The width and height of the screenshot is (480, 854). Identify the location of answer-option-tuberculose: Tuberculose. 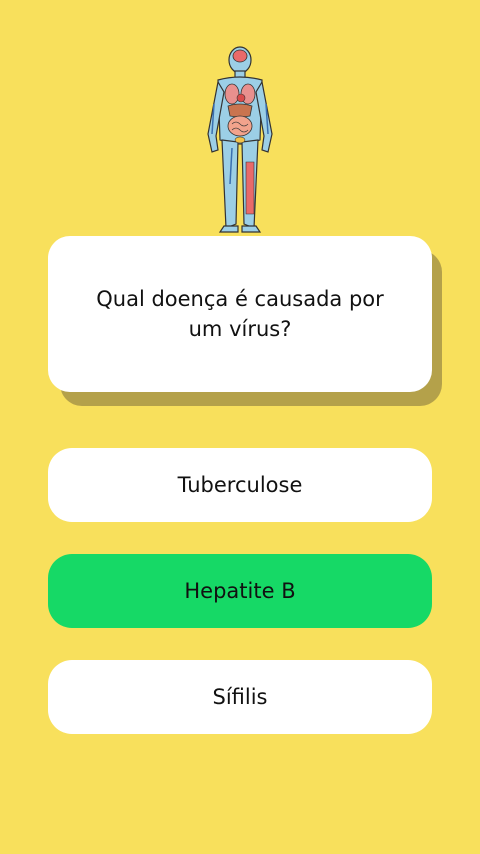
(240, 485).